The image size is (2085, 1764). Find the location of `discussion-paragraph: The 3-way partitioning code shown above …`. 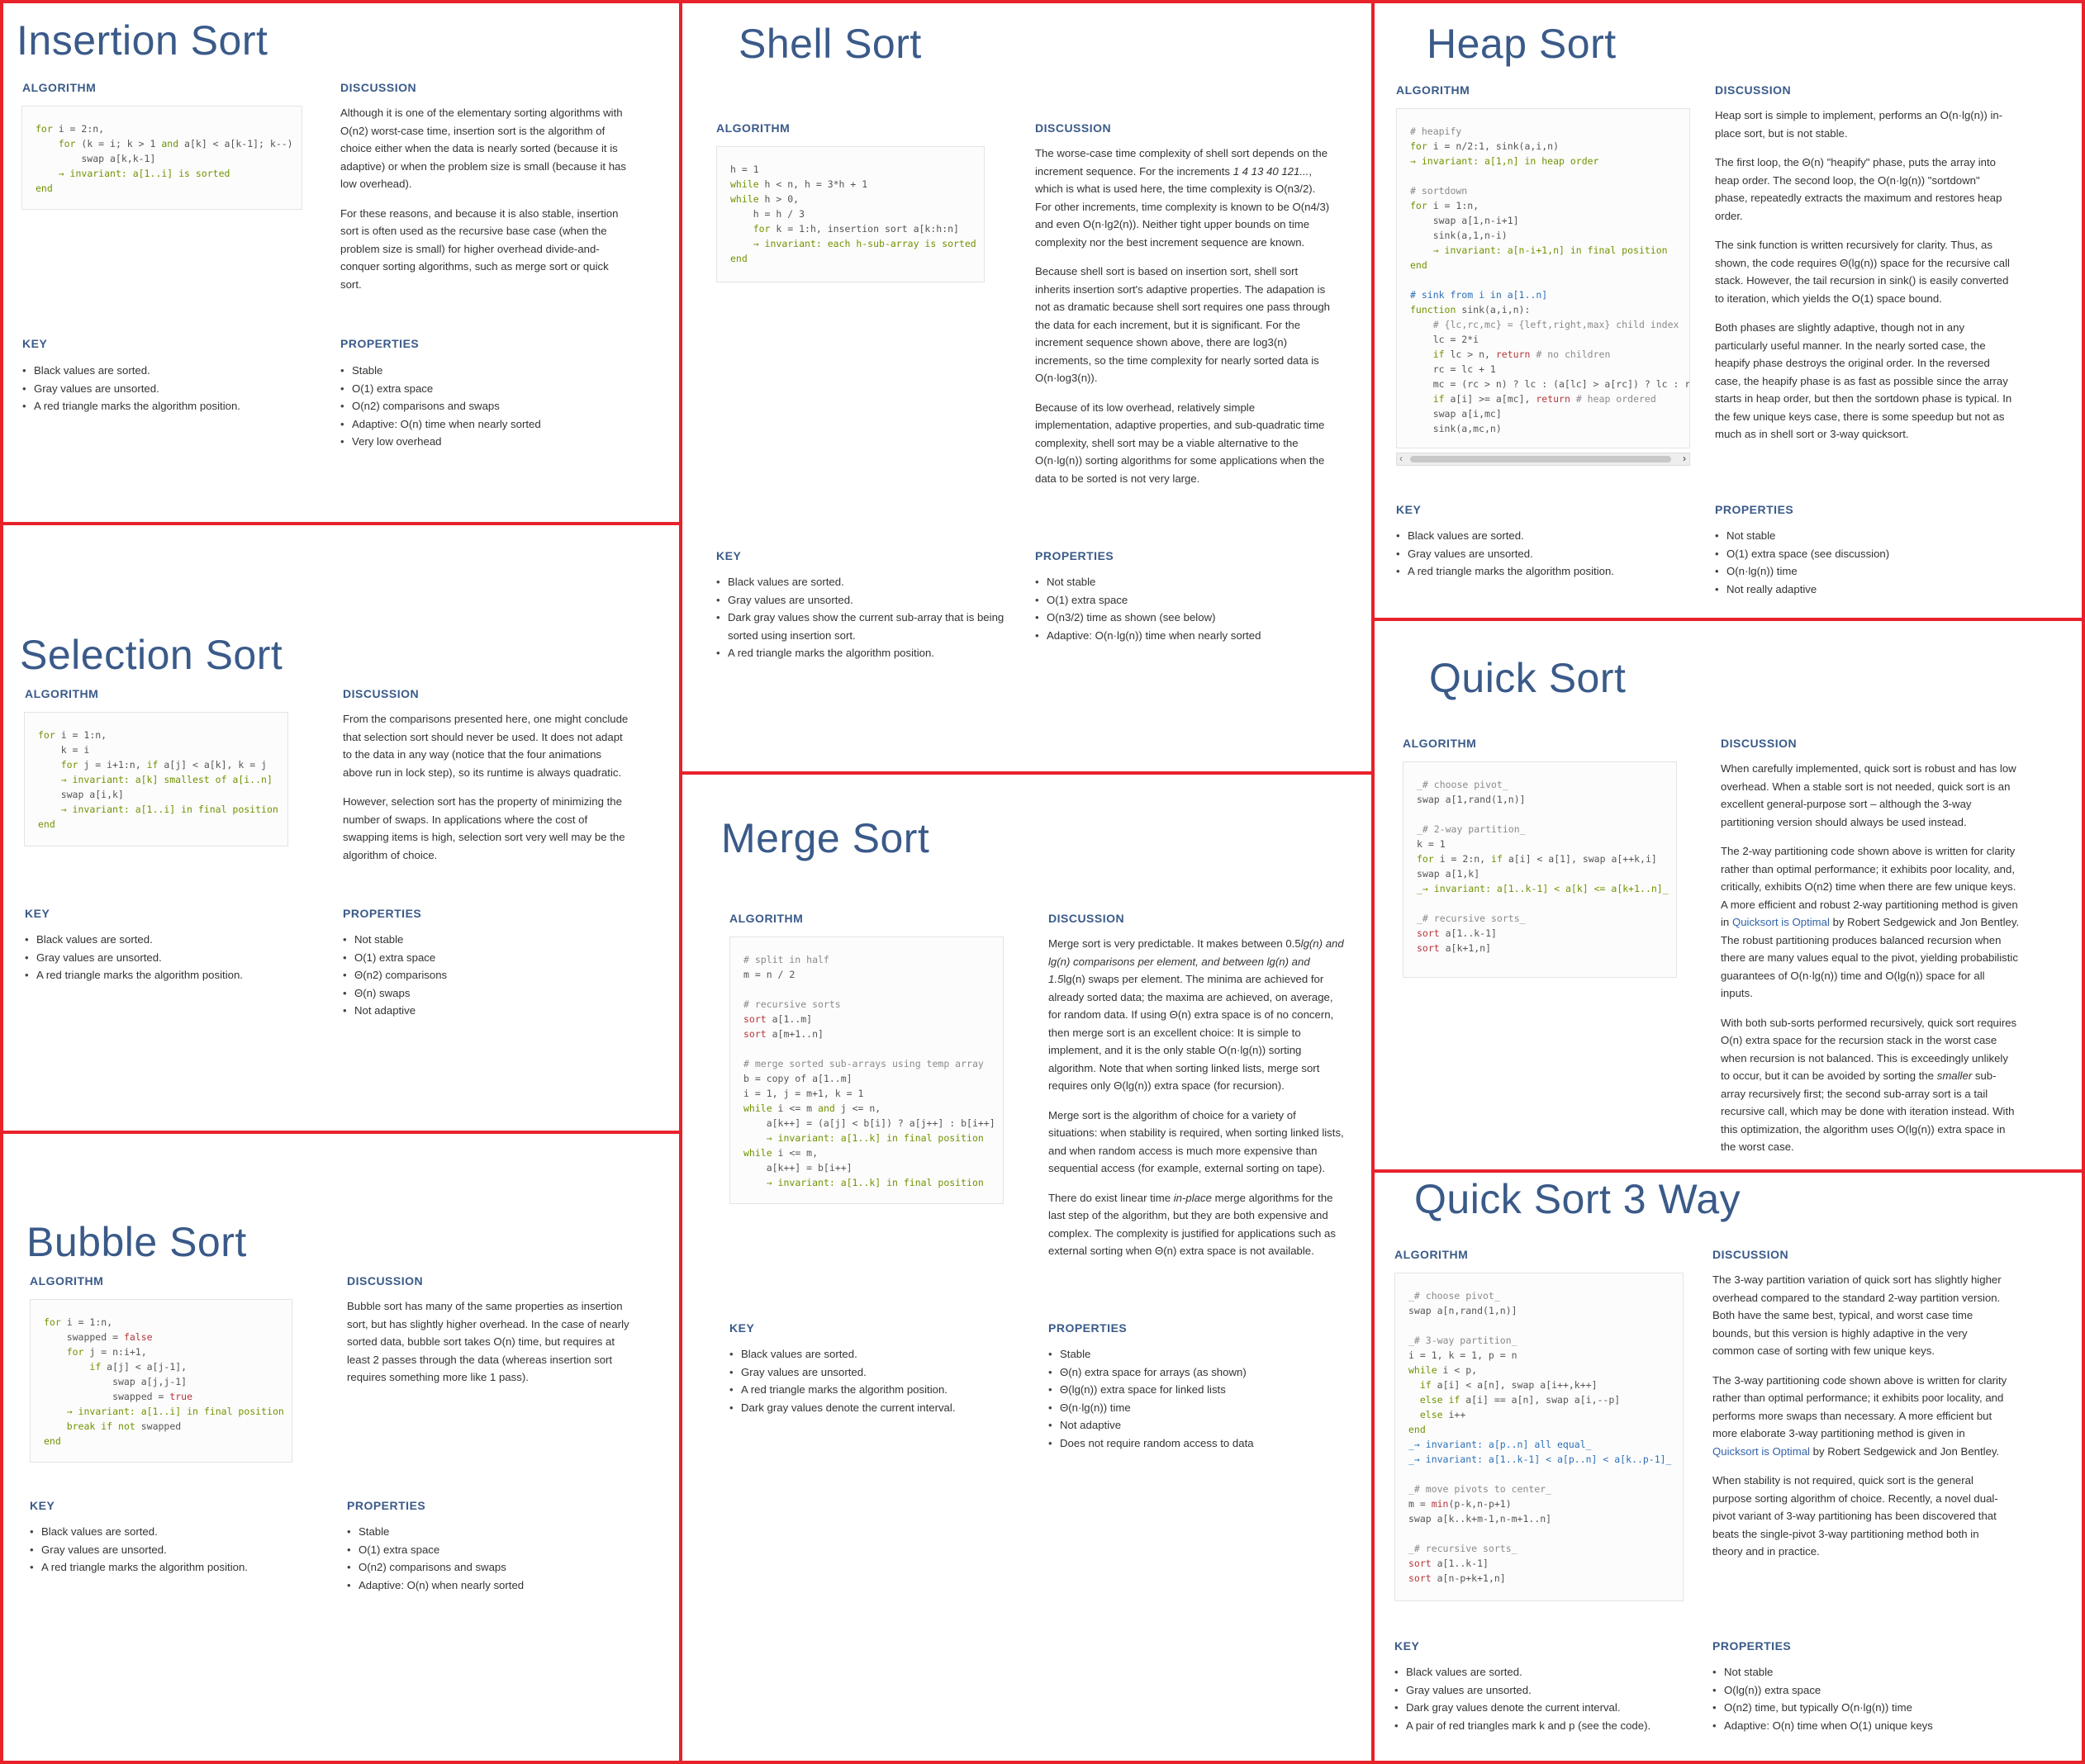

discussion-paragraph: The 3-way partitioning code shown above … is located at coordinates (1859, 1415).